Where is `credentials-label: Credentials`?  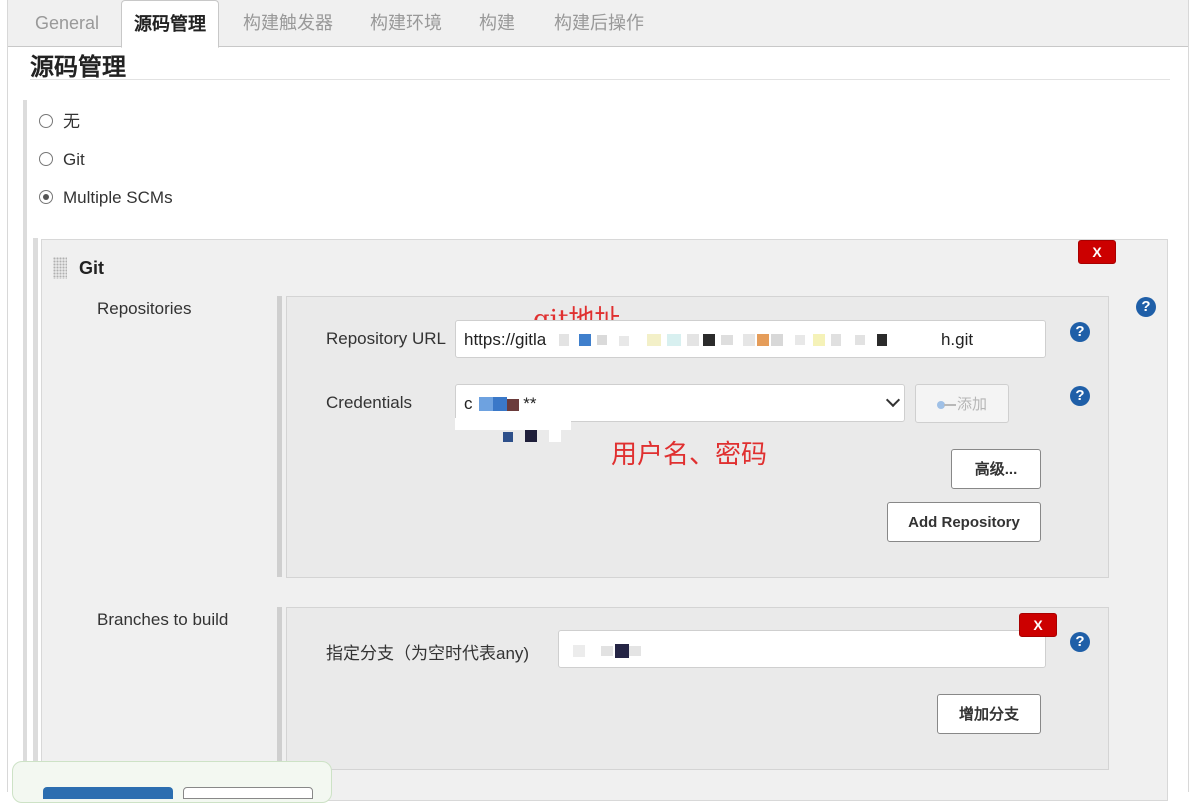 credentials-label: Credentials is located at coordinates (369, 402).